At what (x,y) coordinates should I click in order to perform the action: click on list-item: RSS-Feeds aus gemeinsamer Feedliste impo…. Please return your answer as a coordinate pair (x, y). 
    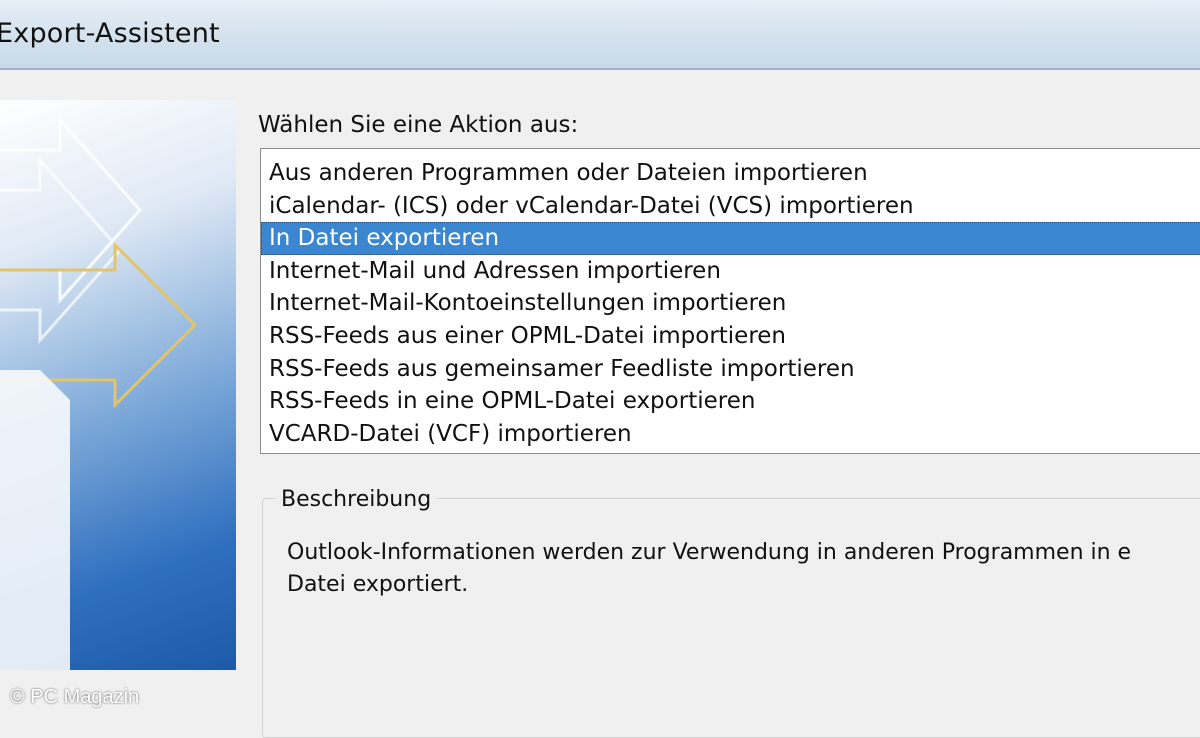
    Looking at the image, I should click on (730, 369).